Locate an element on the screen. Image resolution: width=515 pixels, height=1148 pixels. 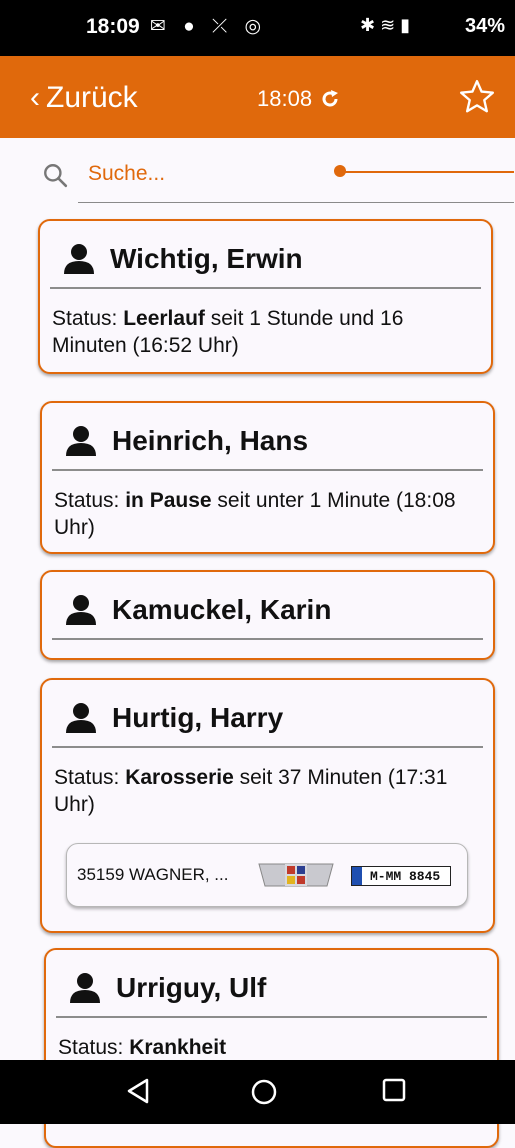
employee-card: Kamuckel, Karin is located at coordinates (267, 615).